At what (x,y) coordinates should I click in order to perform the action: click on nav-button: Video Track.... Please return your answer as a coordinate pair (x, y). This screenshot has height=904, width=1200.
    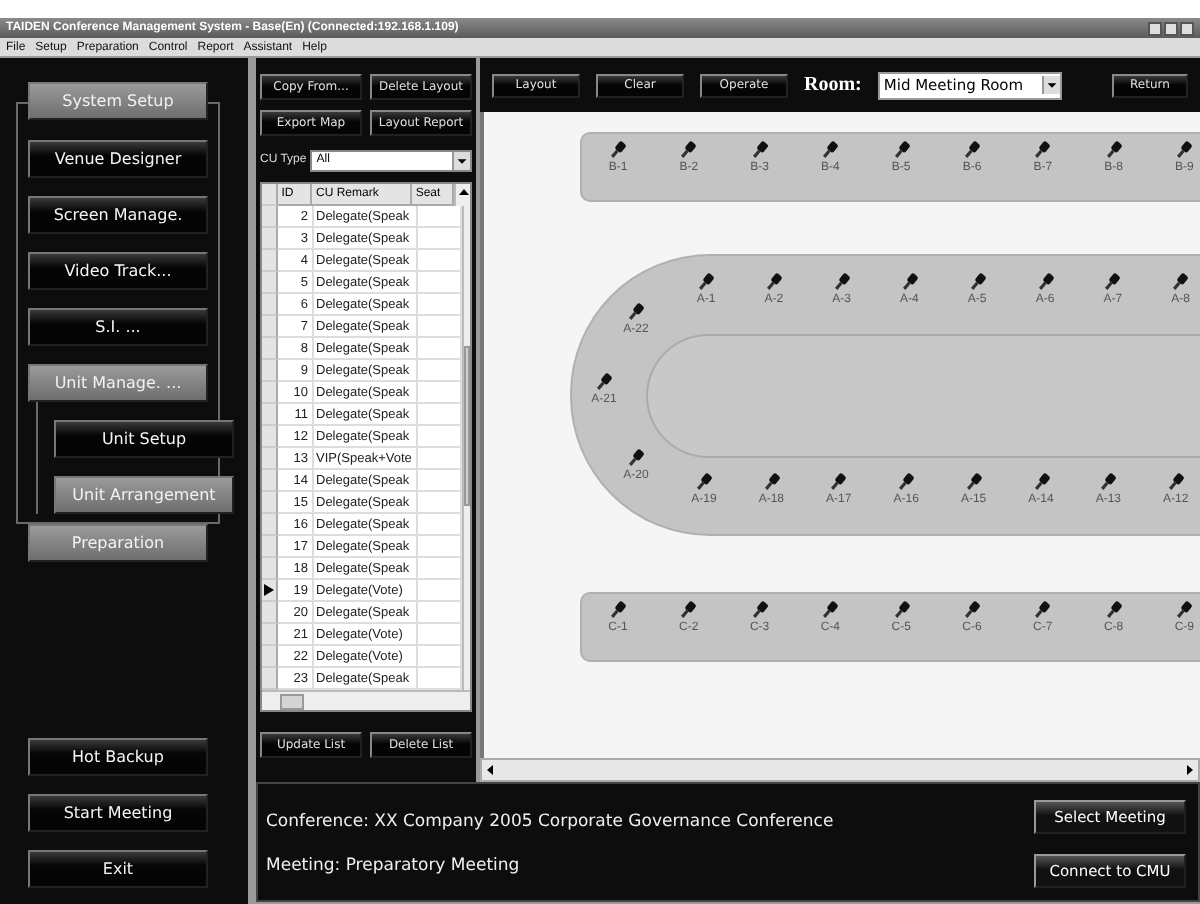
    Looking at the image, I should click on (118, 271).